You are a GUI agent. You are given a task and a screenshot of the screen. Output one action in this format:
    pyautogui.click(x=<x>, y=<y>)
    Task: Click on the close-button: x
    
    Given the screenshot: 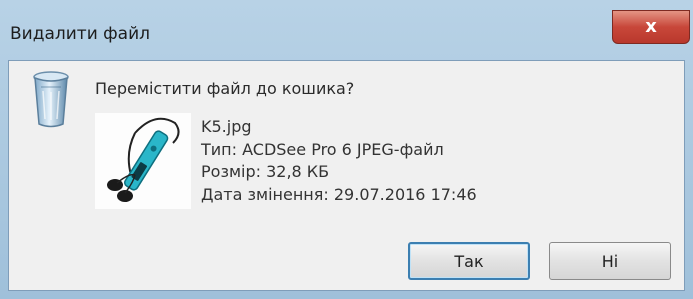 What is the action you would take?
    pyautogui.click(x=651, y=27)
    